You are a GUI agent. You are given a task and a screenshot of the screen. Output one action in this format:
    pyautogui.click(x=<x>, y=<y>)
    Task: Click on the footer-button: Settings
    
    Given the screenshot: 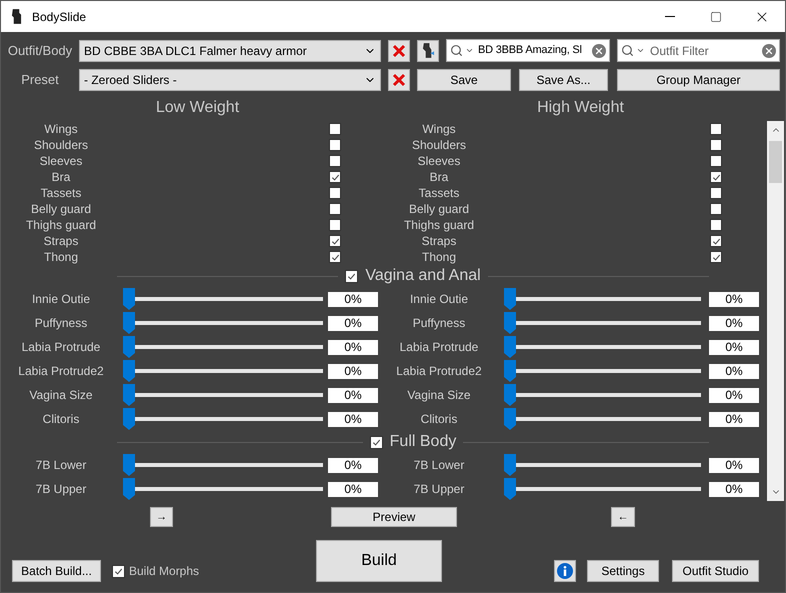 What is the action you would take?
    pyautogui.click(x=623, y=571)
    